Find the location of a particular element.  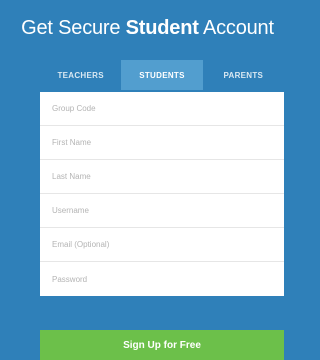

email-field-row is located at coordinates (162, 245).